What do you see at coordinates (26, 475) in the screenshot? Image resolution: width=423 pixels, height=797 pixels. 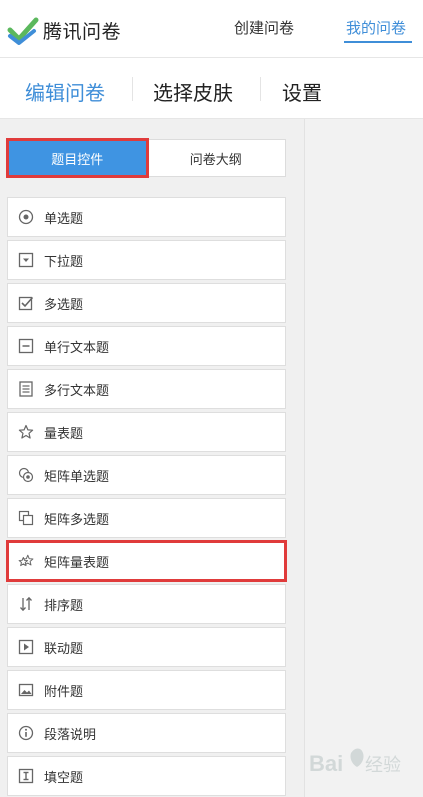 I see `matrix-radio-icon` at bounding box center [26, 475].